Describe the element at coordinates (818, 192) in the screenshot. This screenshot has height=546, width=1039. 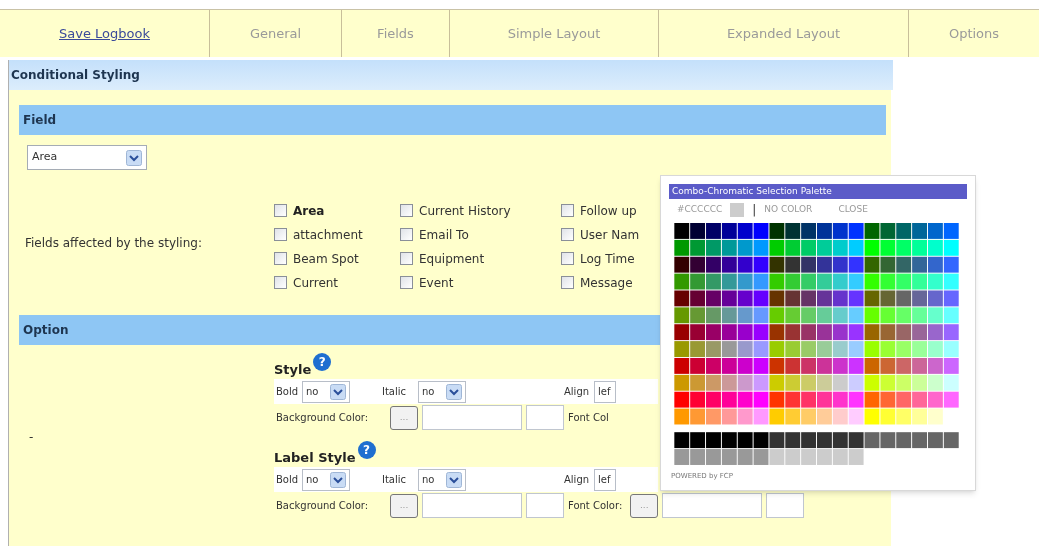
I see `palette-title: Combo-Chromatic Selection Palette` at that location.